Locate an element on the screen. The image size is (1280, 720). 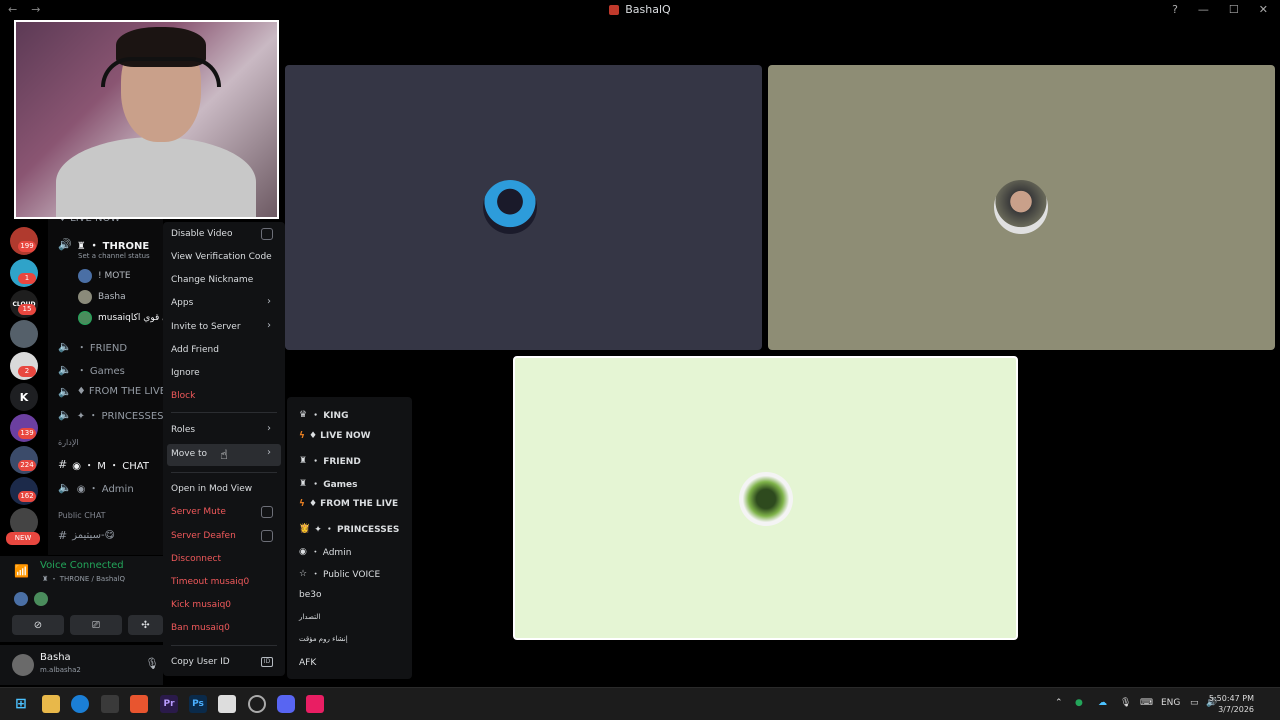
channel-admin: 🔈 ◉ ・ Admin is located at coordinates (96, 487).